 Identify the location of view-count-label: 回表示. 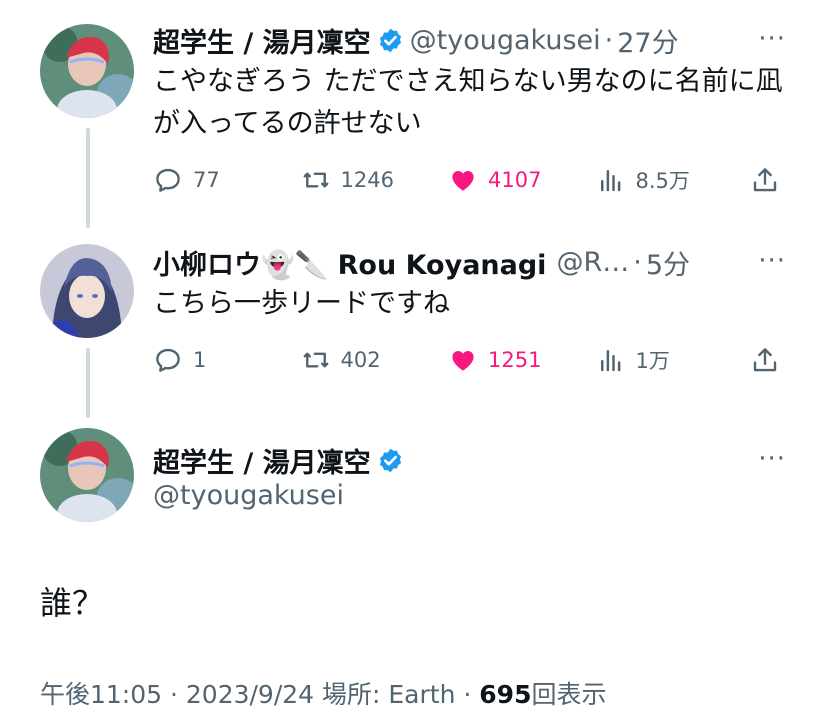
(569, 694).